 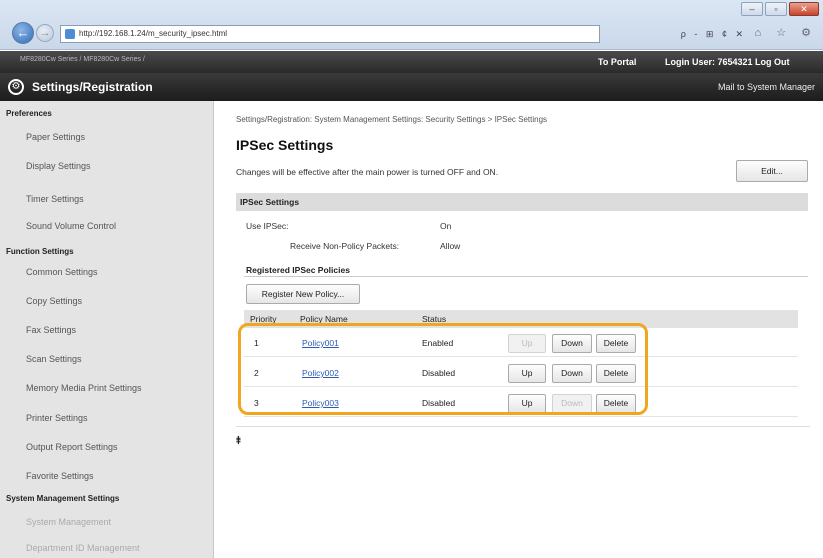 I want to click on sidebar-item-paper-settings: Paper Settings, so click(x=42, y=137).